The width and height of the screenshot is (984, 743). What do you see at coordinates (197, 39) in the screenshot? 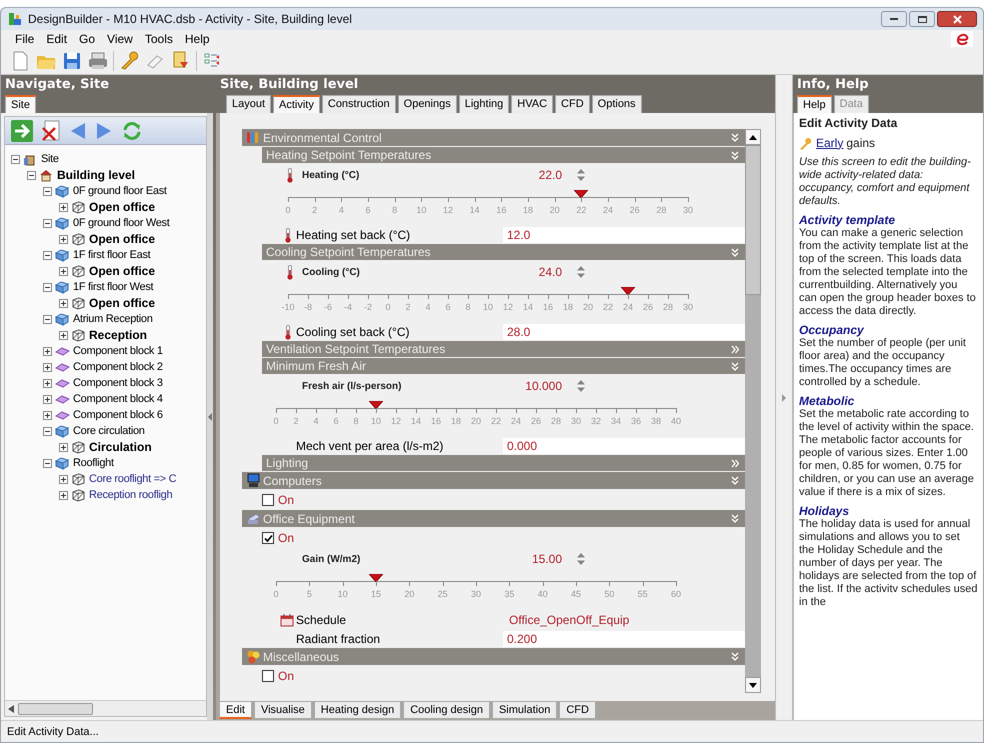
I see `menu-item: Help` at bounding box center [197, 39].